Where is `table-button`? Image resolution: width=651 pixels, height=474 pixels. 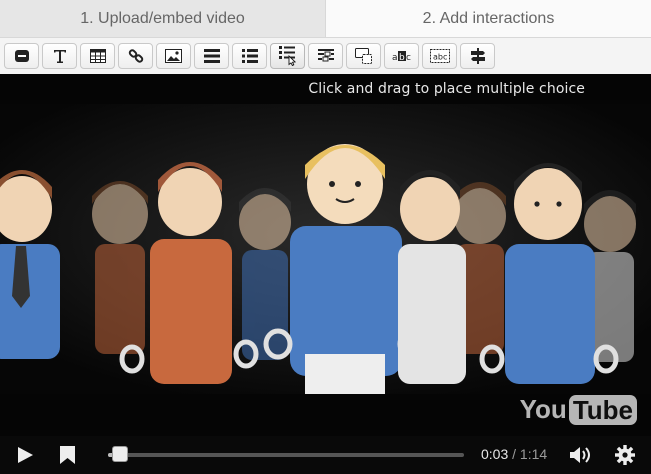 table-button is located at coordinates (97, 56).